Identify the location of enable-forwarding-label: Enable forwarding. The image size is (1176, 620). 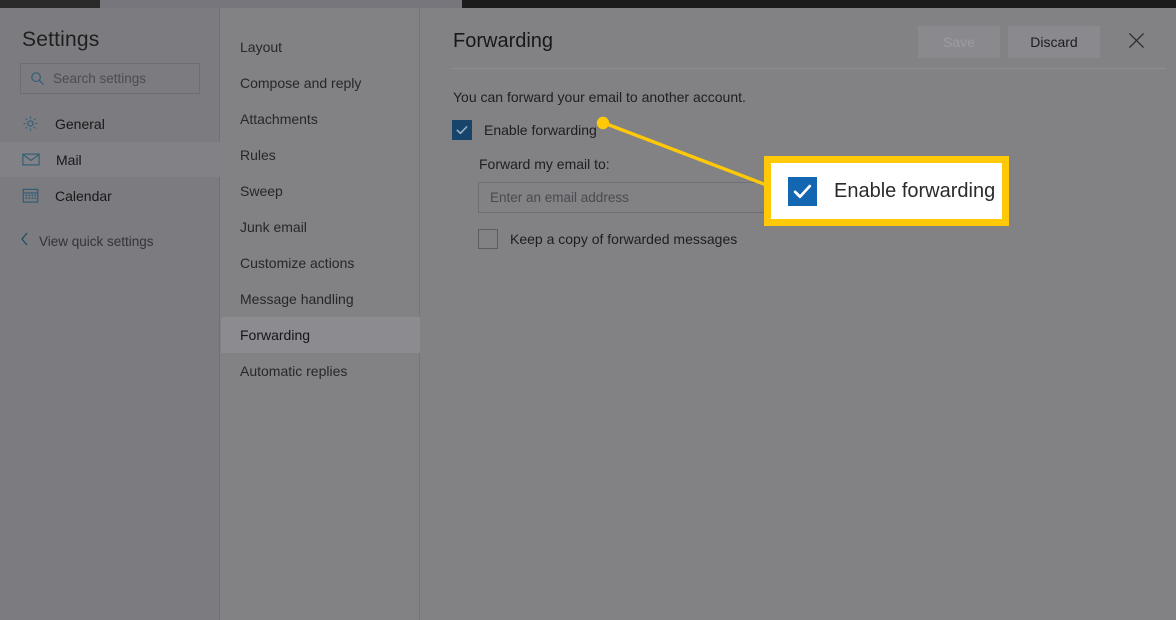
(540, 130).